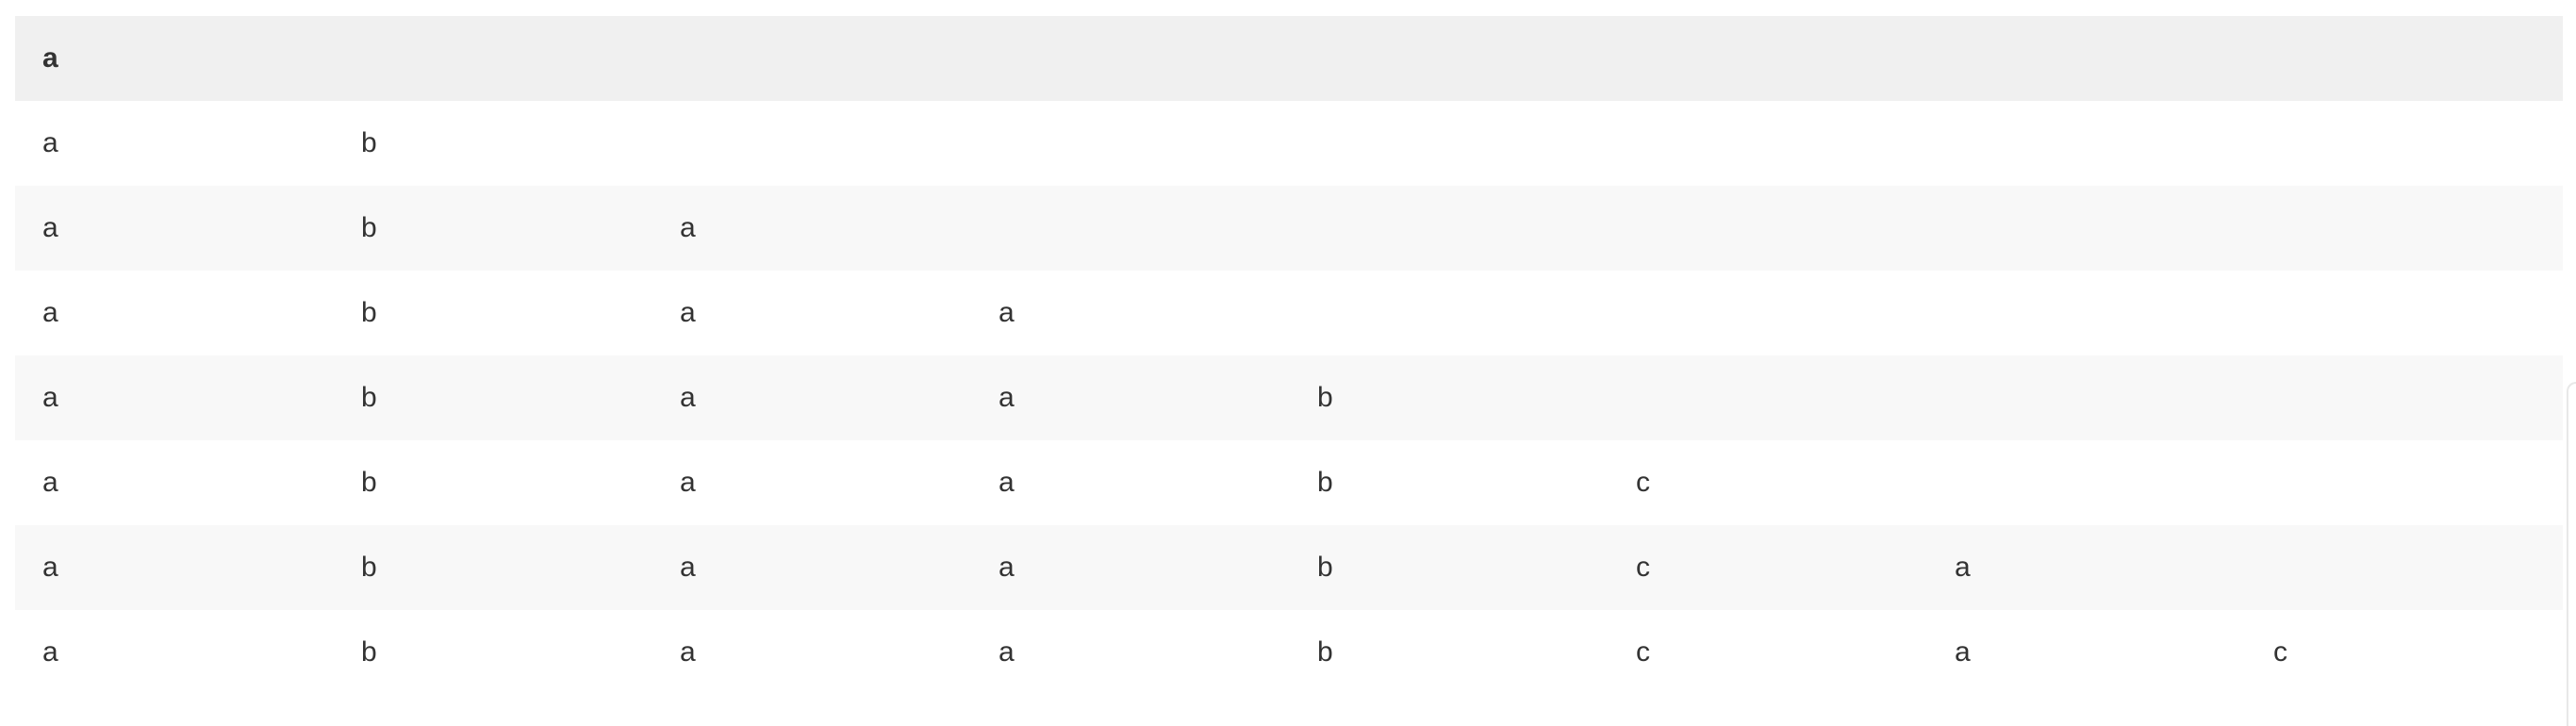 The image size is (2576, 726). Describe the element at coordinates (50, 58) in the screenshot. I see `header-cell: a` at that location.